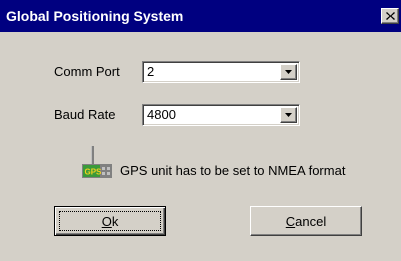 This screenshot has width=401, height=261. I want to click on cancel-mnemonic: C, so click(290, 221).